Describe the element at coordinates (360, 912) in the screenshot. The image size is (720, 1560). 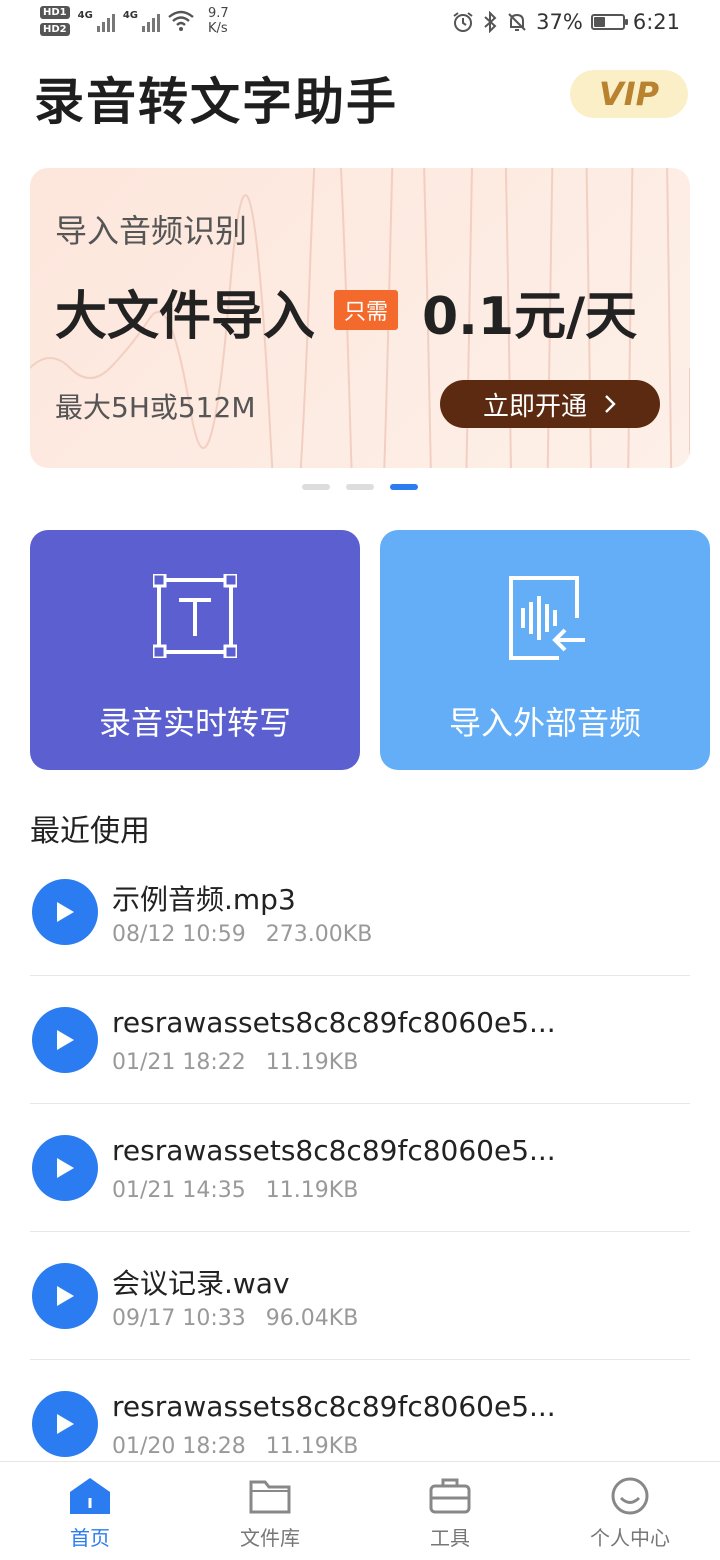
I see `list-item: 示例音频.mp3 08/12 10:59 273.00KB` at that location.